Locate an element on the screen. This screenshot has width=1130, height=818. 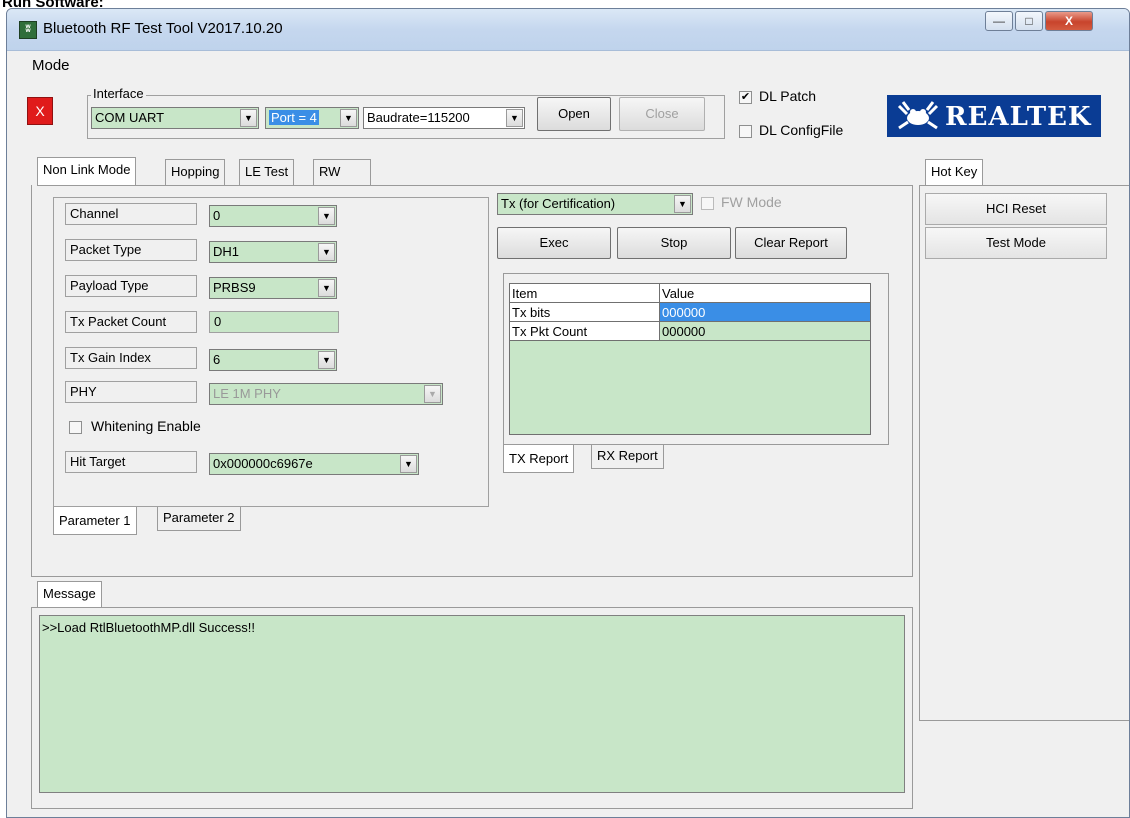
phy-select: LE 1M PHY ▼ is located at coordinates (326, 394).